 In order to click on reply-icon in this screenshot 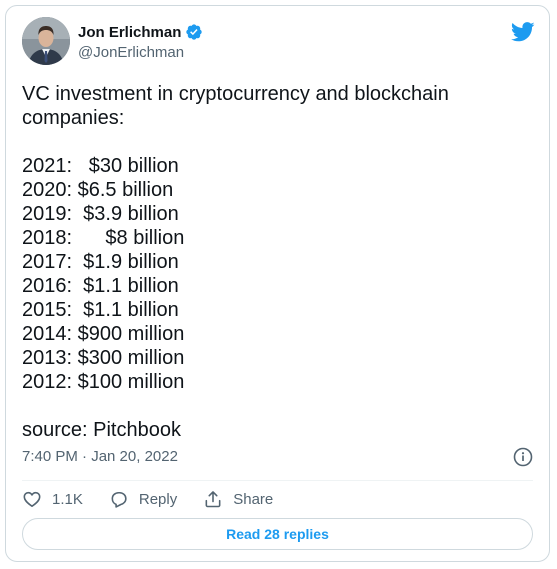, I will do `click(119, 499)`.